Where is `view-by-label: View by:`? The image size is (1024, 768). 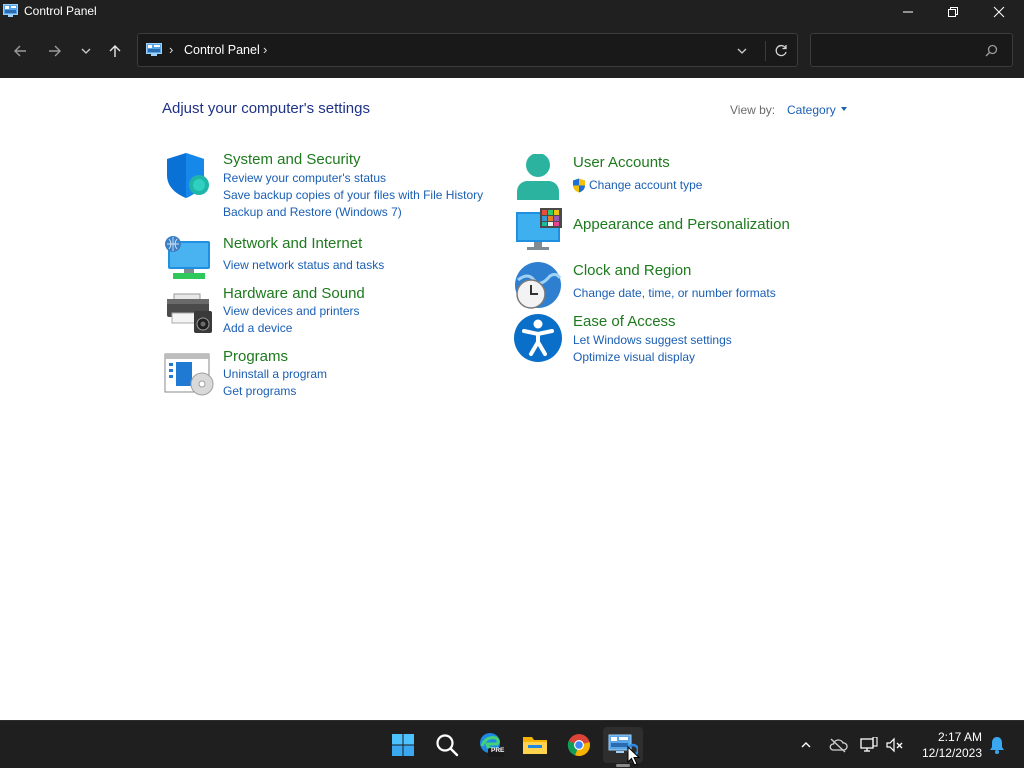
view-by-label: View by: is located at coordinates (753, 110).